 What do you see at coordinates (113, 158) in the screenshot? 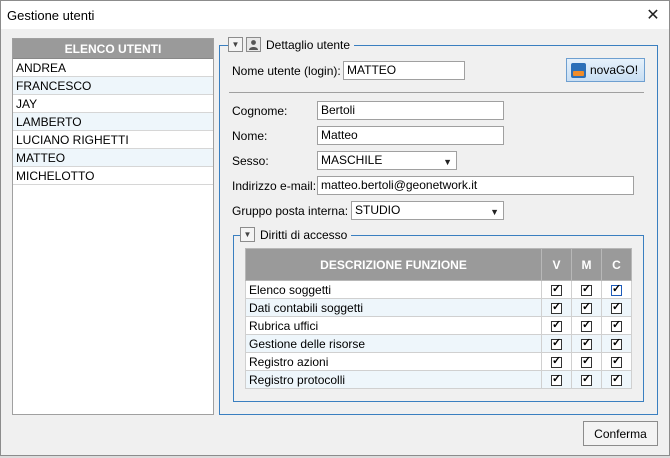
I see `user-list-item: MATTEO` at bounding box center [113, 158].